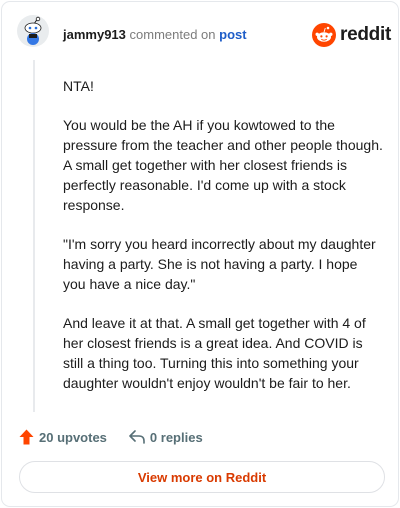 This screenshot has width=400, height=508. I want to click on replies-button: 0 replies, so click(166, 437).